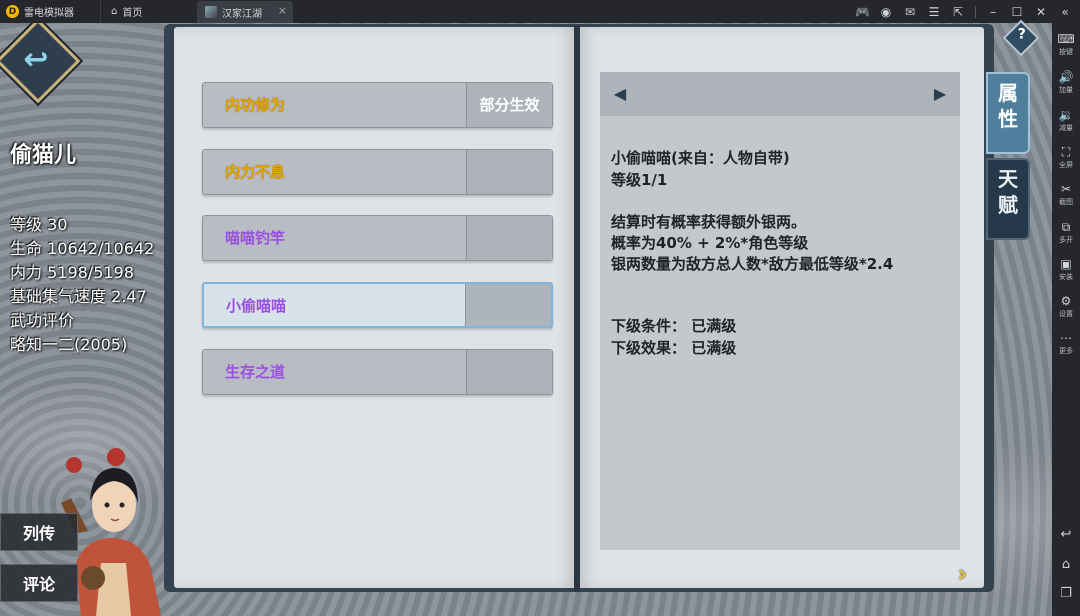 The image size is (1080, 616). I want to click on pin-icon: ⇱, so click(958, 12).